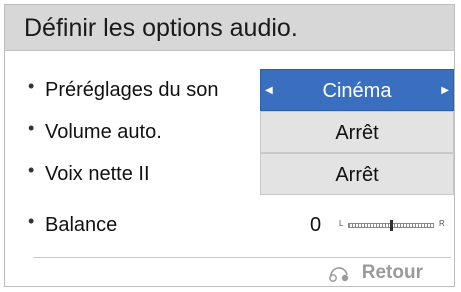  I want to click on auto-volume-value: Arrêt, so click(357, 133).